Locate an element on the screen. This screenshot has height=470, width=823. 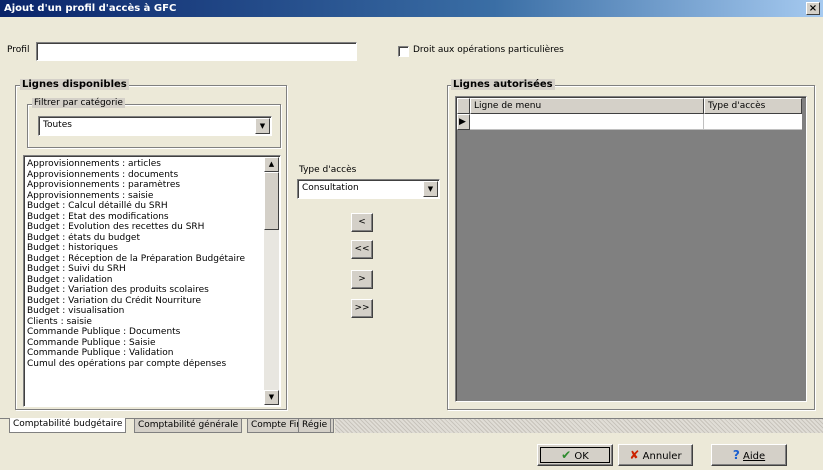
lignes-disponibles-title: Lignes disponibles is located at coordinates (74, 84).